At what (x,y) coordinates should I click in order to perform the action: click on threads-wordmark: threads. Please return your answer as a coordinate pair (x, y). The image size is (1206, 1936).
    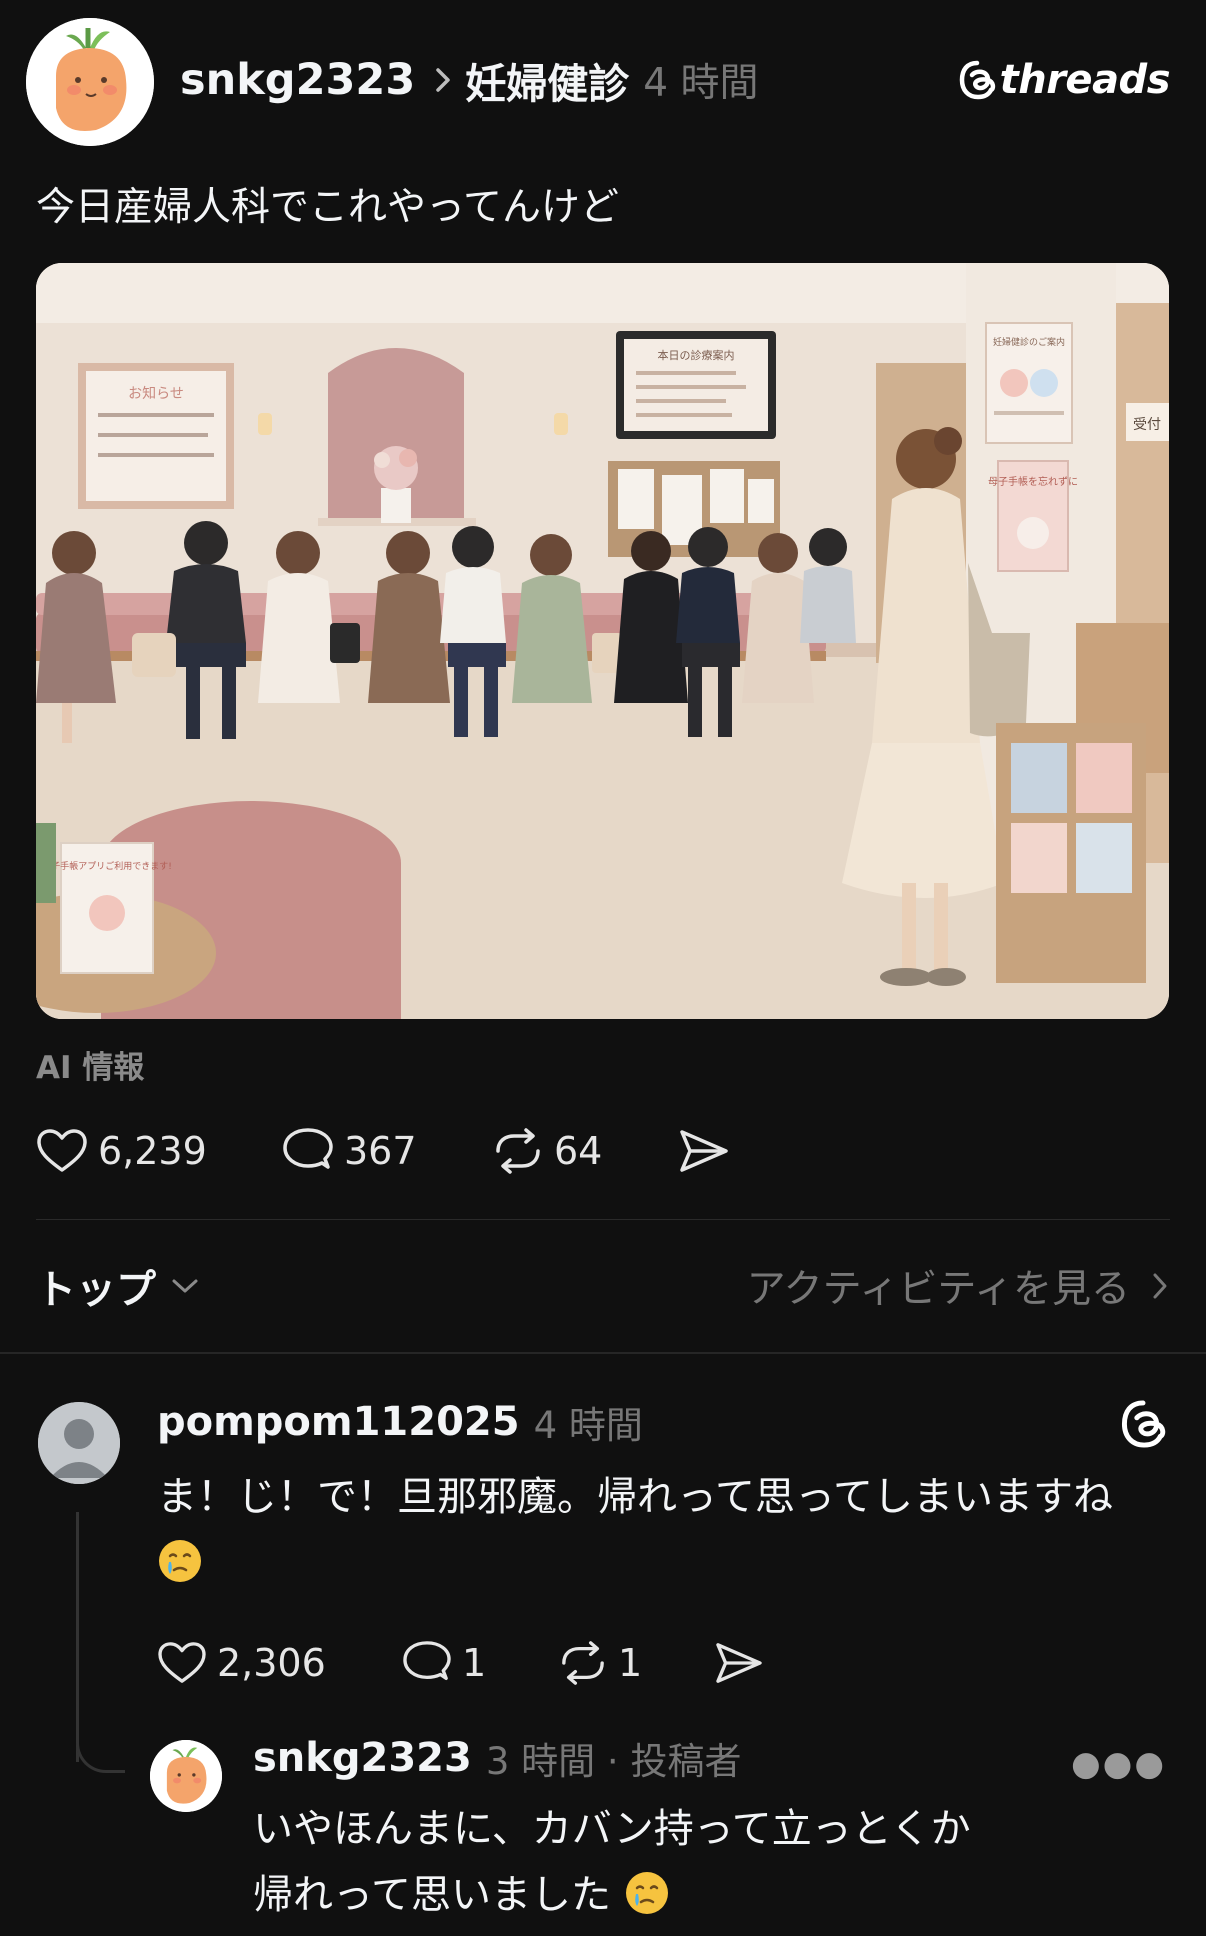
    Looking at the image, I should click on (1085, 80).